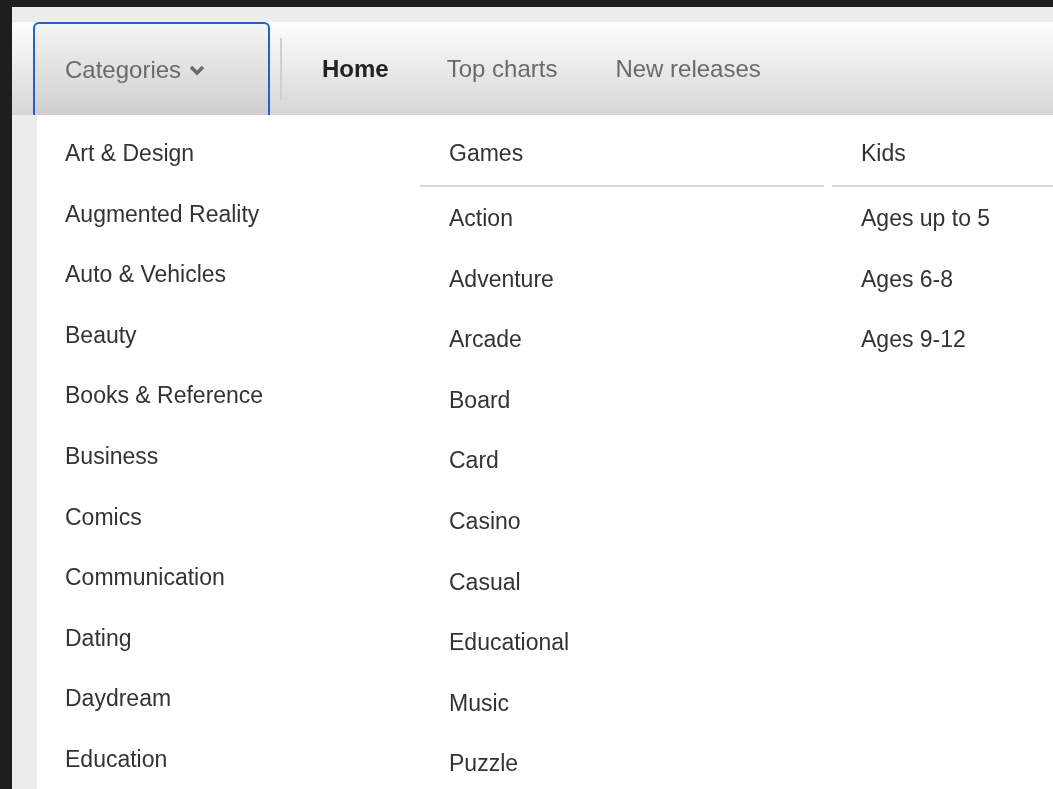  Describe the element at coordinates (622, 598) in the screenshot. I see `category-link: Casual` at that location.